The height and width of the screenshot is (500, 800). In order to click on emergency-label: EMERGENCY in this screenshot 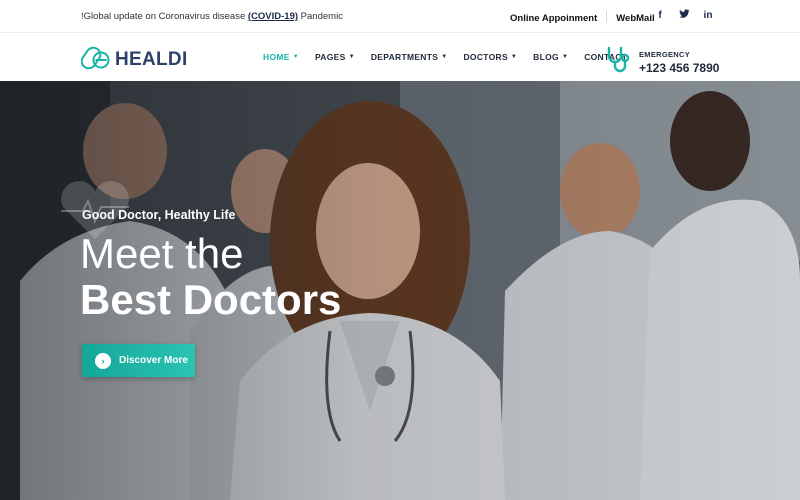, I will do `click(665, 54)`.